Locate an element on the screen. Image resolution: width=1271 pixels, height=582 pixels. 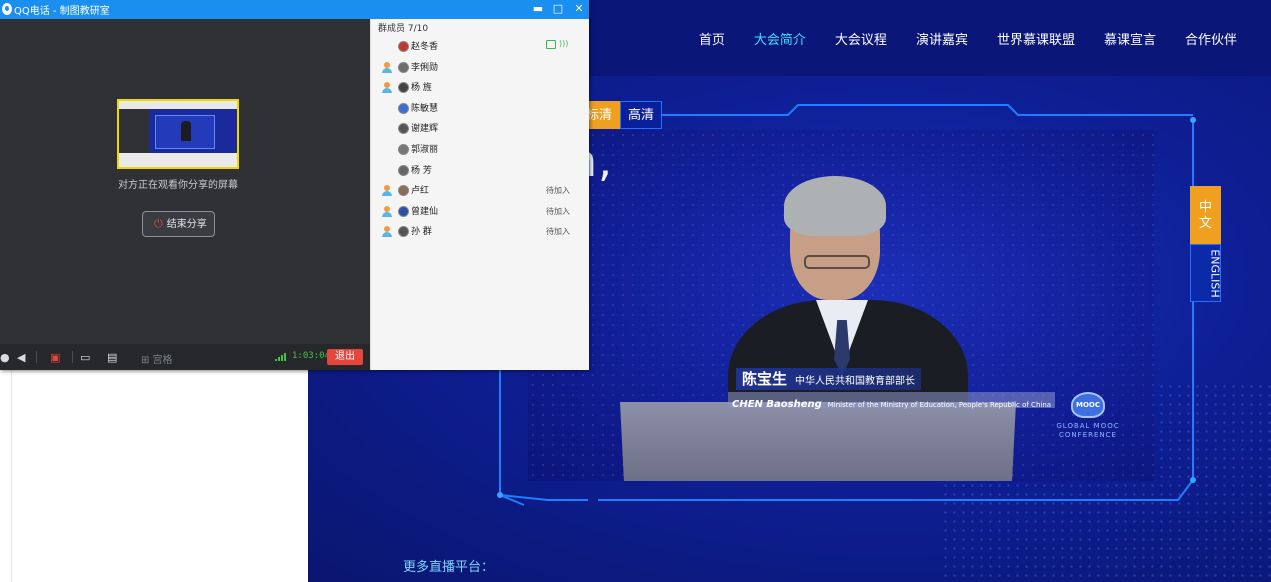
nav-home: 首页 is located at coordinates (712, 38).